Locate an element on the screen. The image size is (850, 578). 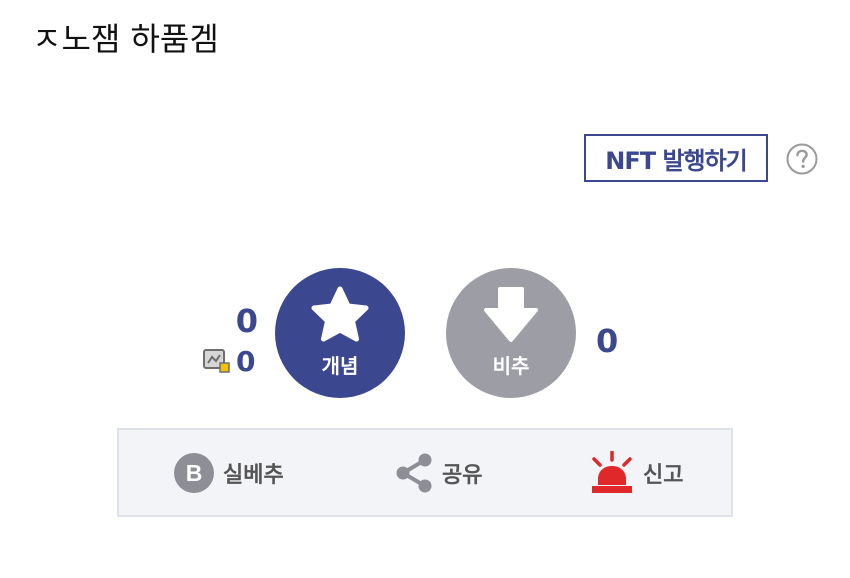
arrow-down-icon is located at coordinates (511, 314).